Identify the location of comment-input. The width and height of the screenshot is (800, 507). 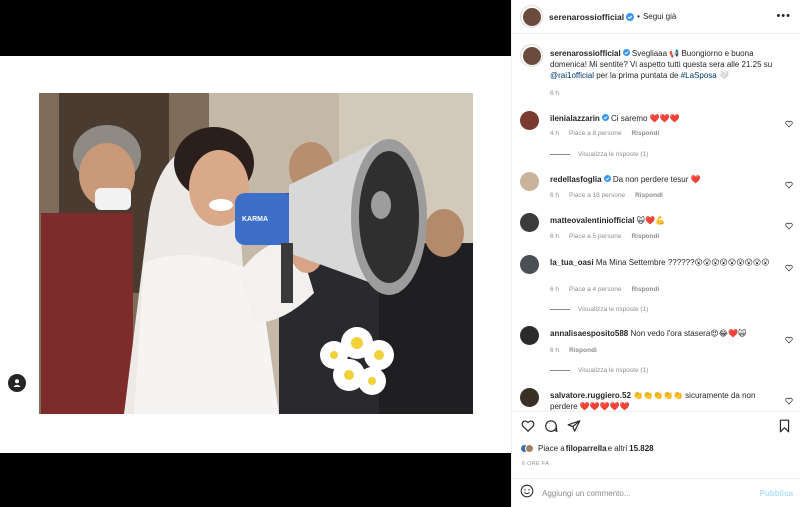
(642, 493).